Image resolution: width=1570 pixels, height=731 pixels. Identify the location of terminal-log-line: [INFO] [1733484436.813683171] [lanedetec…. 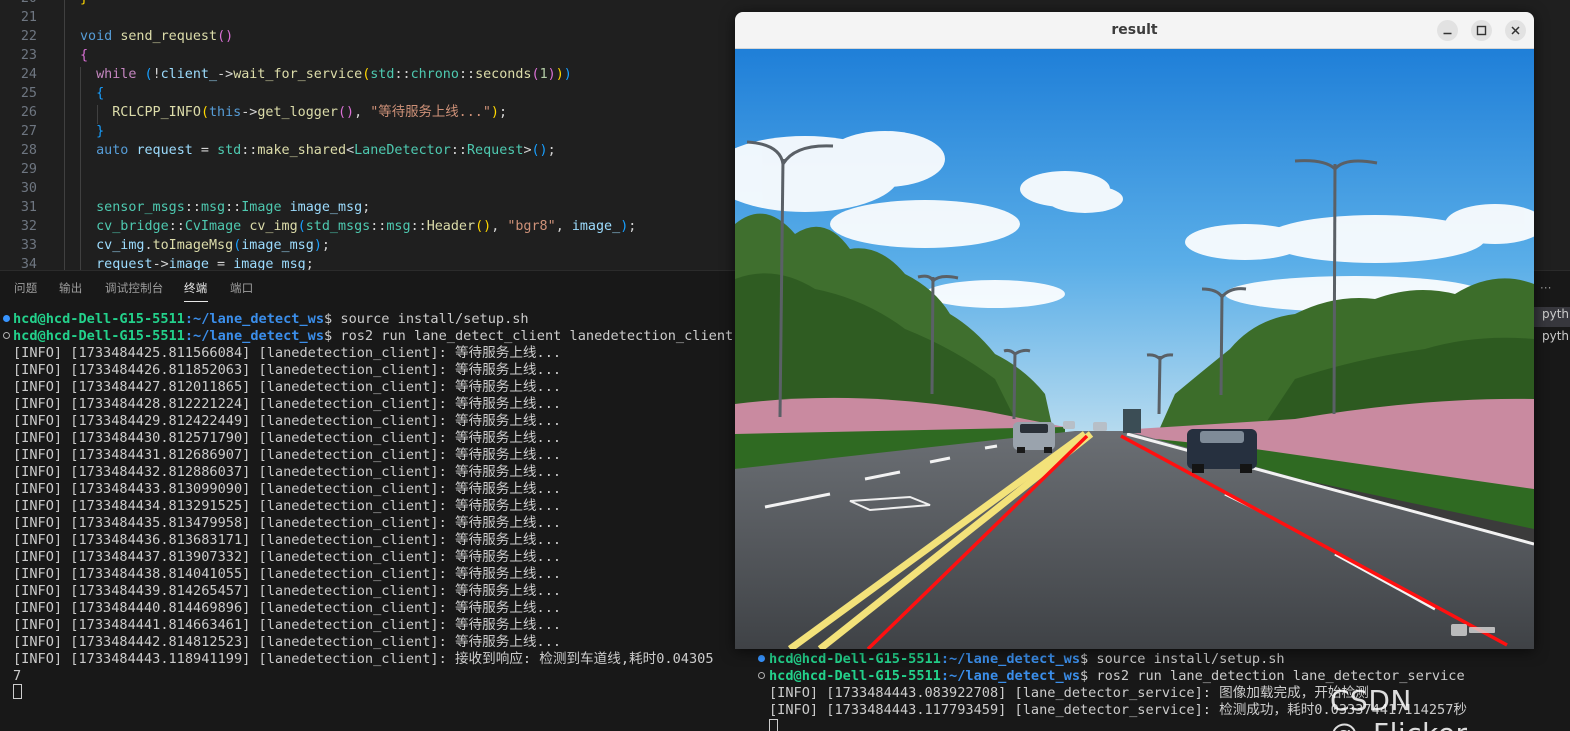
(287, 540).